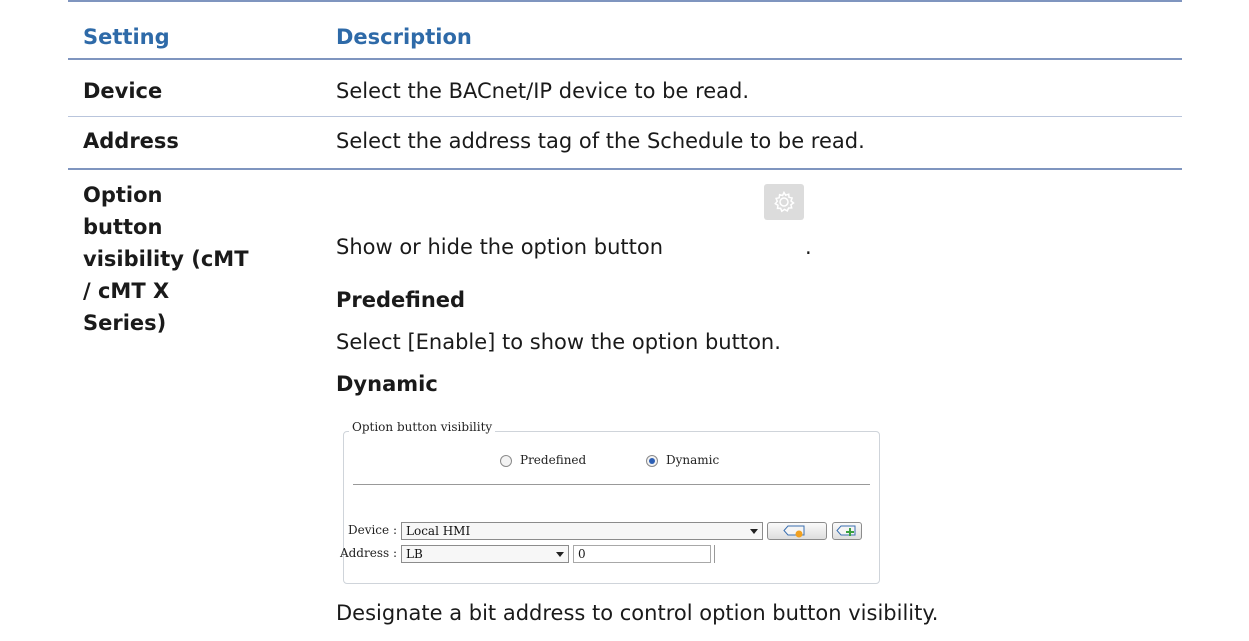  Describe the element at coordinates (372, 530) in the screenshot. I see `device-label: Device :` at that location.